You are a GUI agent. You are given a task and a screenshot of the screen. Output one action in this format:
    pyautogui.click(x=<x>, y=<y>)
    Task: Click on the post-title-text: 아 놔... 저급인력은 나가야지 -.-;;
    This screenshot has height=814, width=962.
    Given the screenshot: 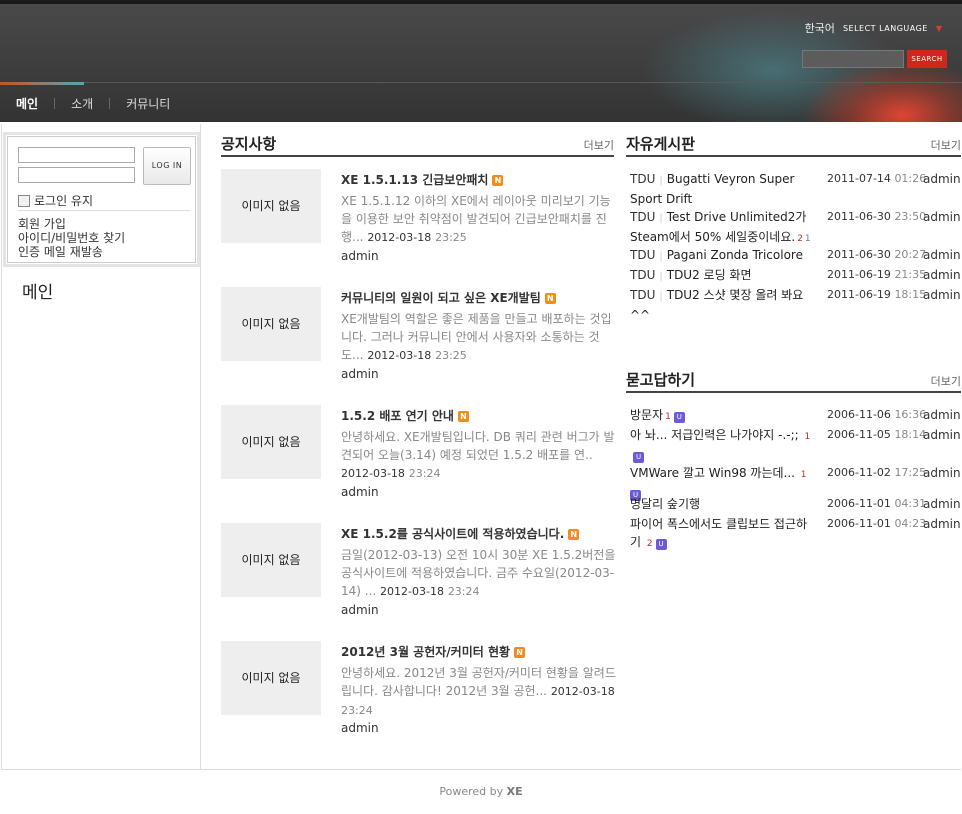 What is the action you would take?
    pyautogui.click(x=714, y=435)
    